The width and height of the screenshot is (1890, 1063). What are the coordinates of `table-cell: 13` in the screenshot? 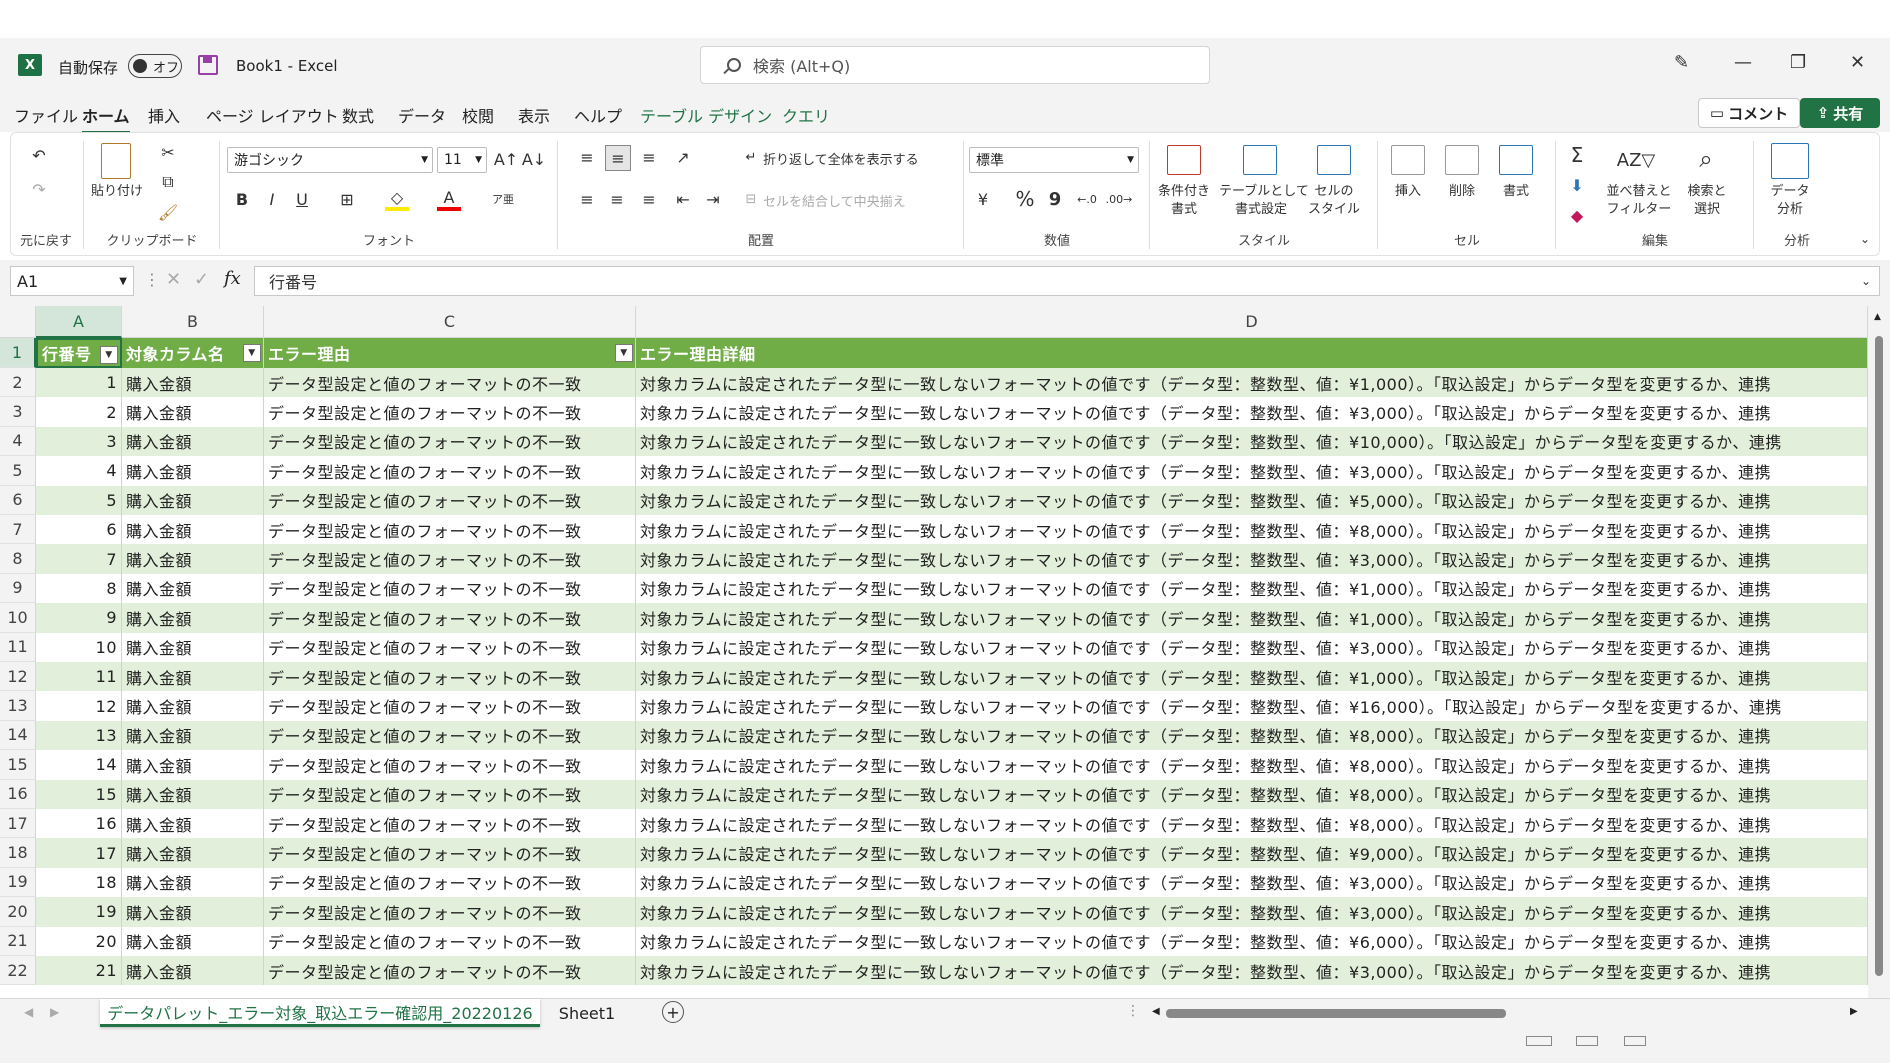 It's located at (79, 735).